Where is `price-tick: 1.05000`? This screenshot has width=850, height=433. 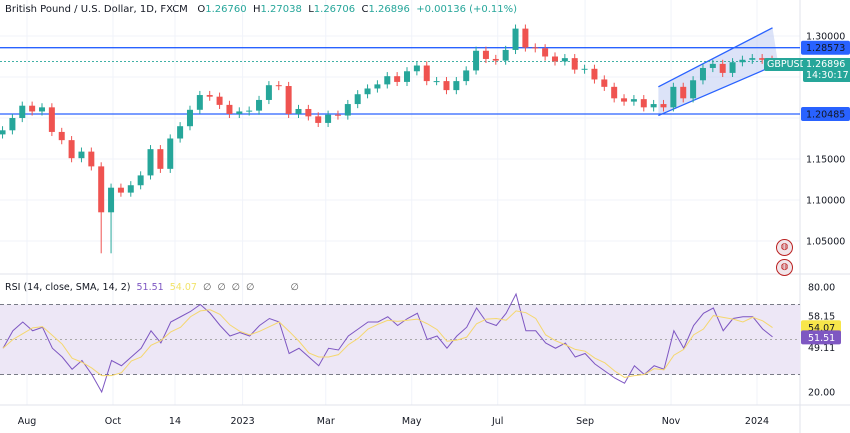 price-tick: 1.05000 is located at coordinates (825, 242).